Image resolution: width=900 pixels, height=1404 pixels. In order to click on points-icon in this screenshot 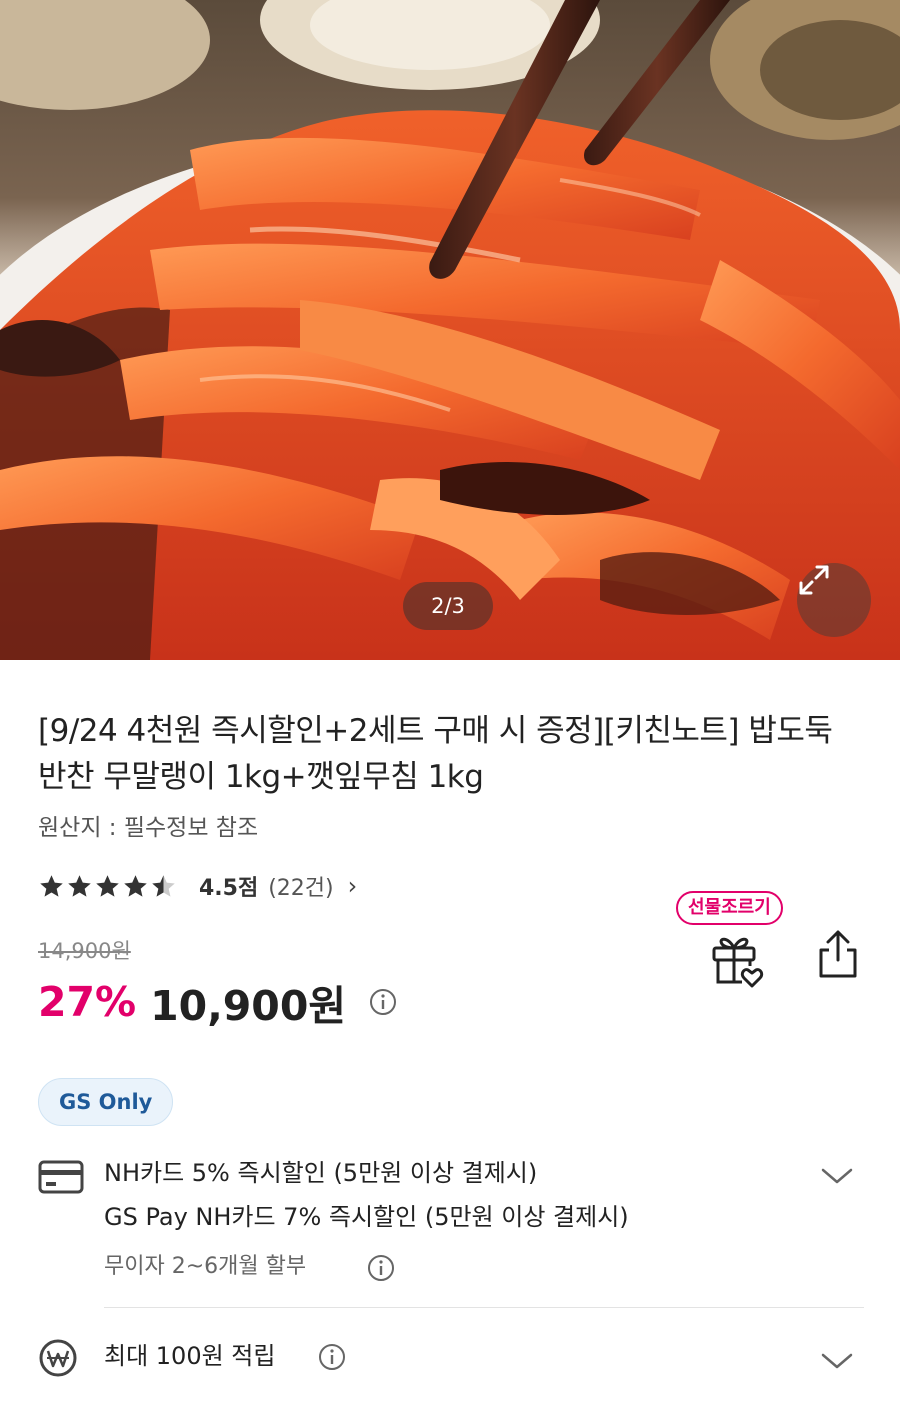, I will do `click(58, 1360)`.